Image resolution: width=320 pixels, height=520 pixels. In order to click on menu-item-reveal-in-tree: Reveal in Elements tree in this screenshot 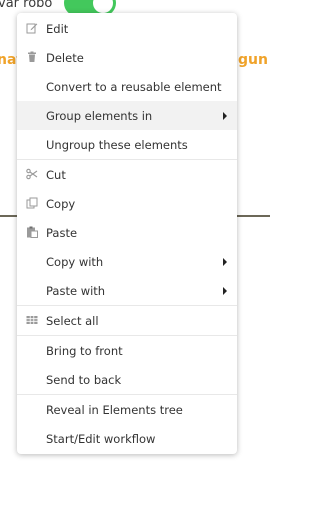, I will do `click(127, 409)`.